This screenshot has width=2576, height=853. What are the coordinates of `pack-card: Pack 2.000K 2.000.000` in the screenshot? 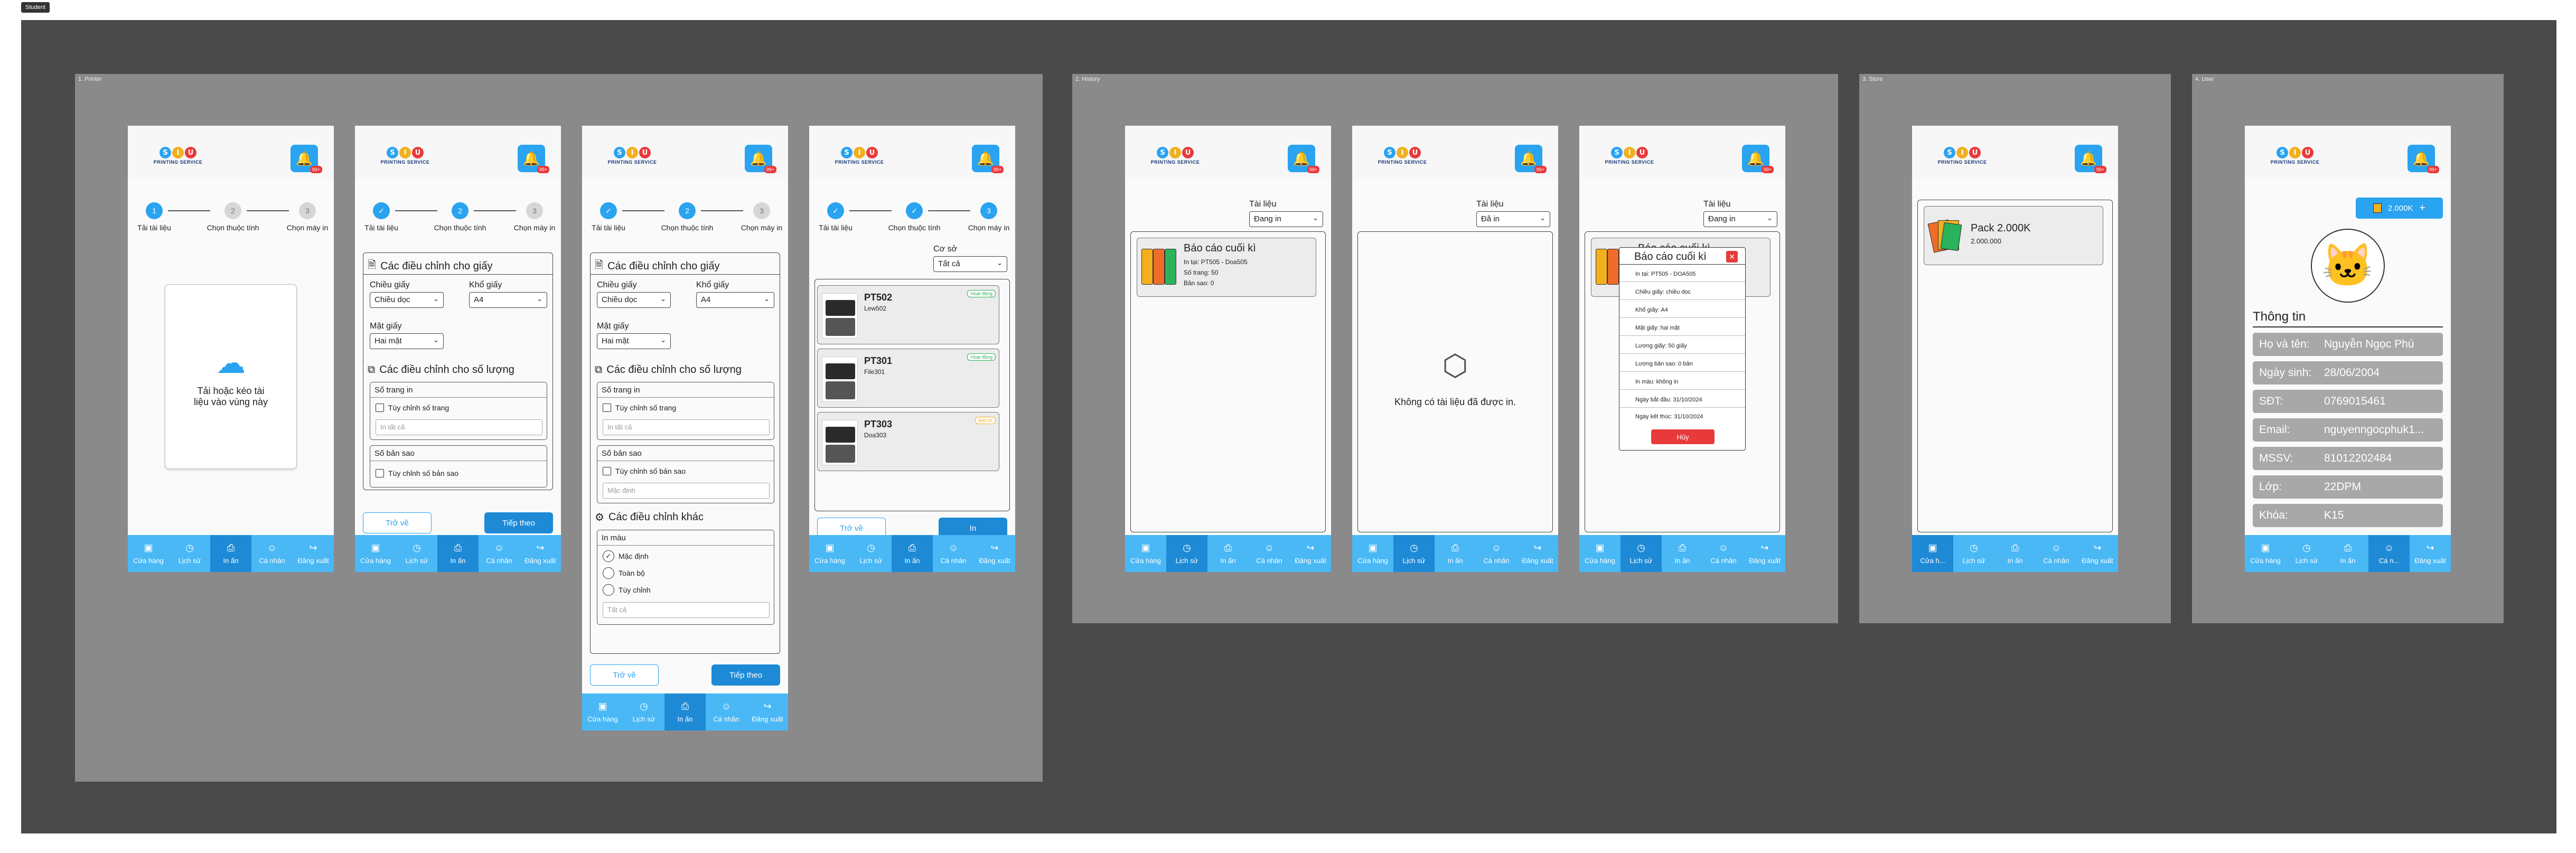 It's located at (2013, 235).